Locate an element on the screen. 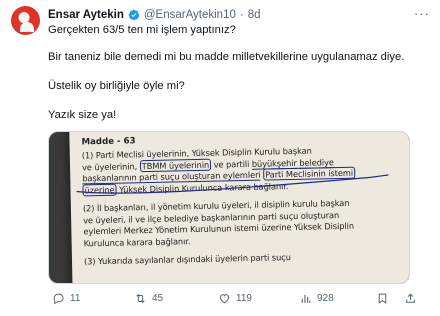 This screenshot has width=440, height=316. repost-icon is located at coordinates (140, 298).